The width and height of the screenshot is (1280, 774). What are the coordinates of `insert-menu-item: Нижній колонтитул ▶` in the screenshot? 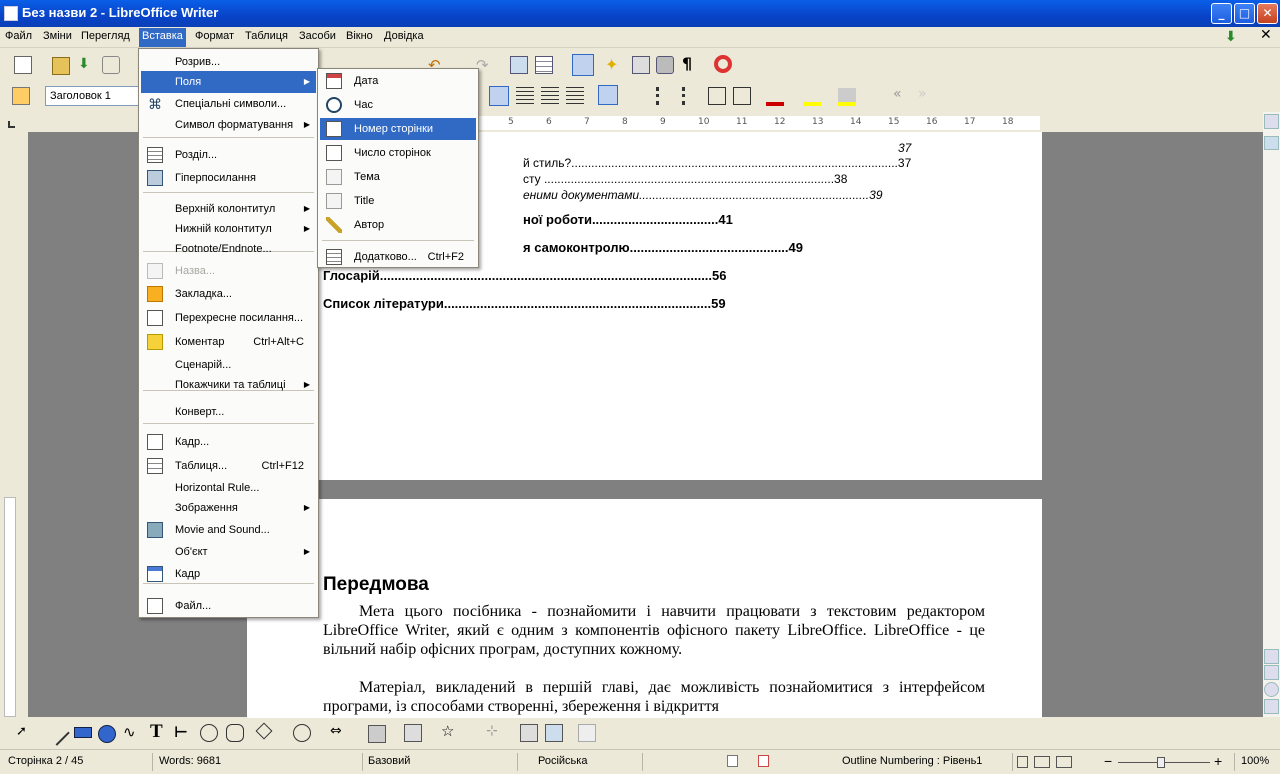 It's located at (228, 229).